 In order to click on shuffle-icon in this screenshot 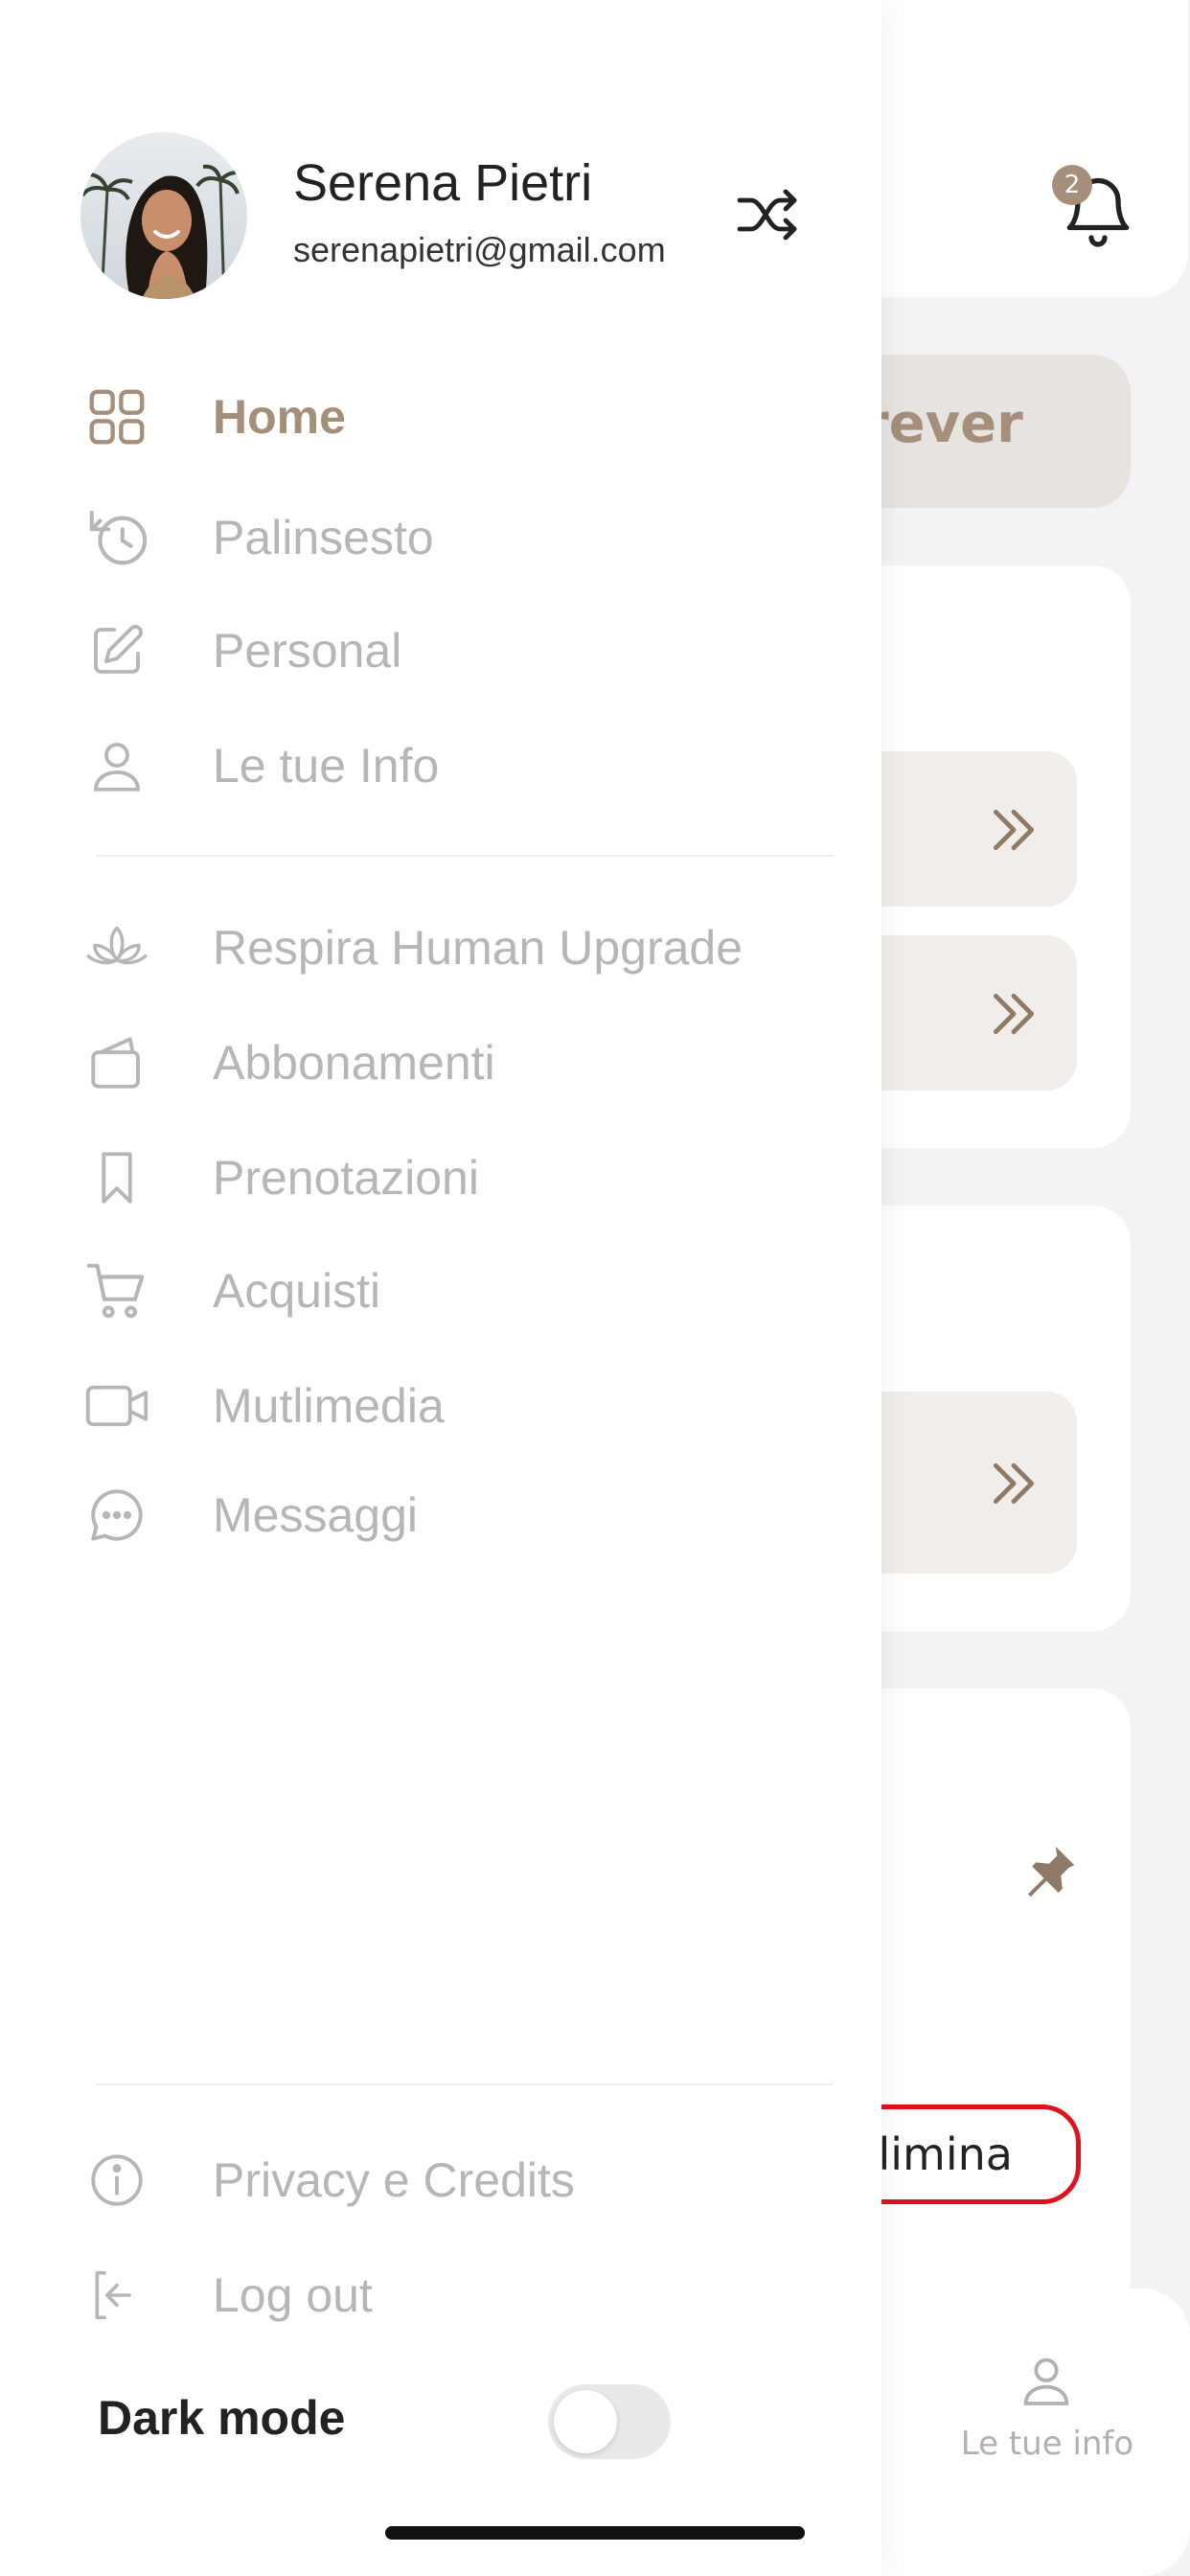, I will do `click(769, 214)`.